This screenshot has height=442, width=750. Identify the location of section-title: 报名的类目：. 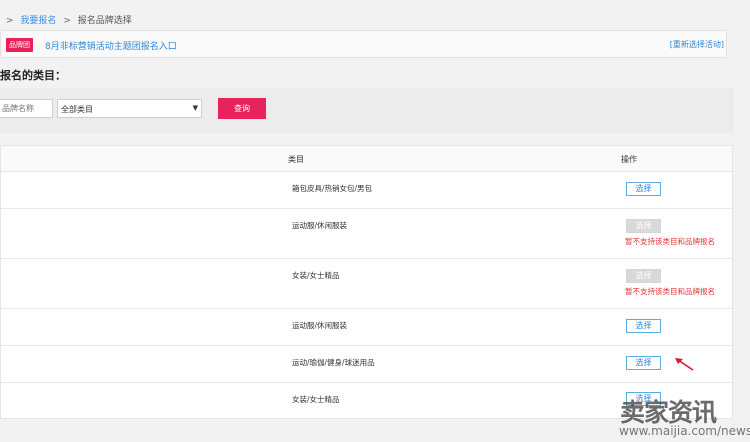
(33, 75).